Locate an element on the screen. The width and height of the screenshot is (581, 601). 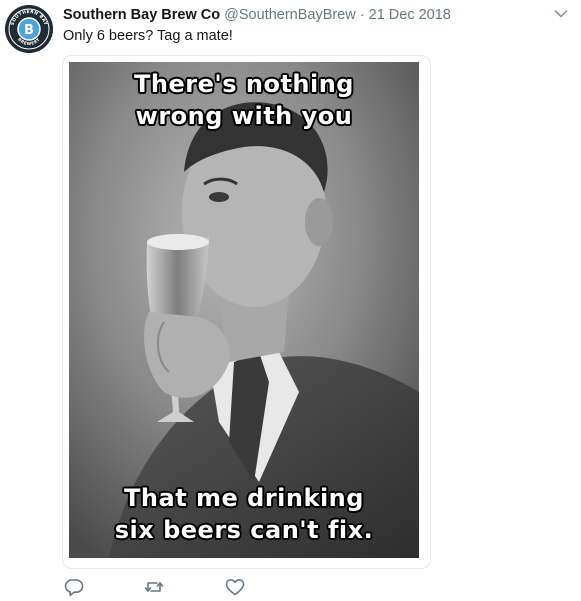
reply-icon is located at coordinates (74, 587).